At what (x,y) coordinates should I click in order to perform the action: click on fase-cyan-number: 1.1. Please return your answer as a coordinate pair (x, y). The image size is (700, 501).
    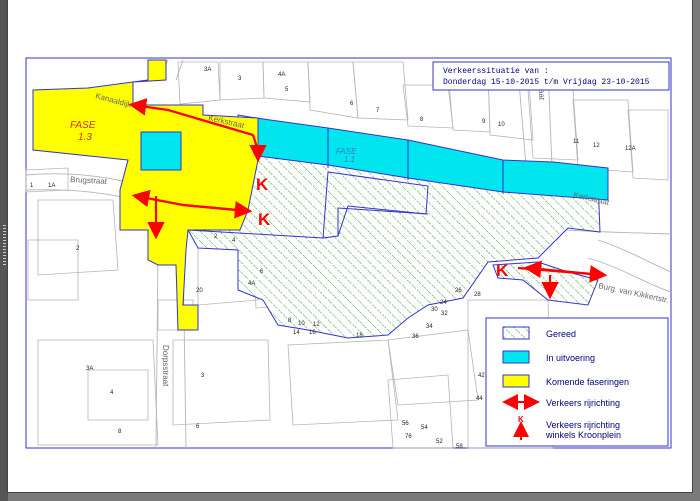
    Looking at the image, I should click on (349, 159).